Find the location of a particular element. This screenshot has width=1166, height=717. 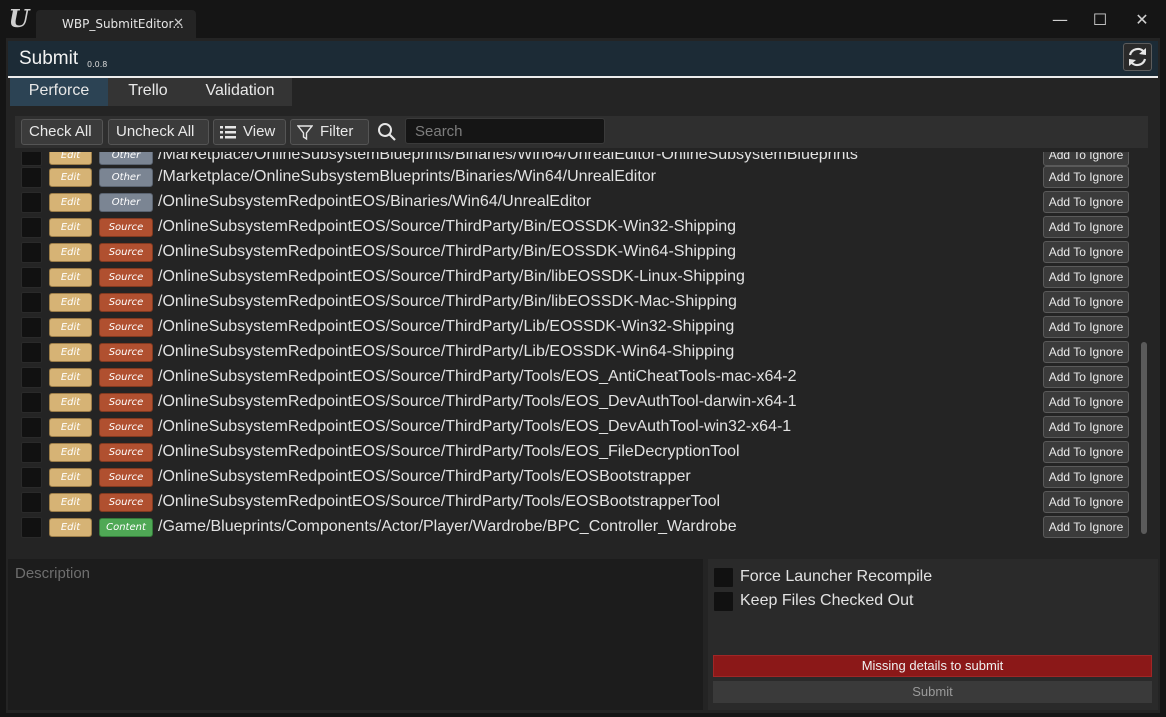

check-all-label: Check All is located at coordinates (60, 131).